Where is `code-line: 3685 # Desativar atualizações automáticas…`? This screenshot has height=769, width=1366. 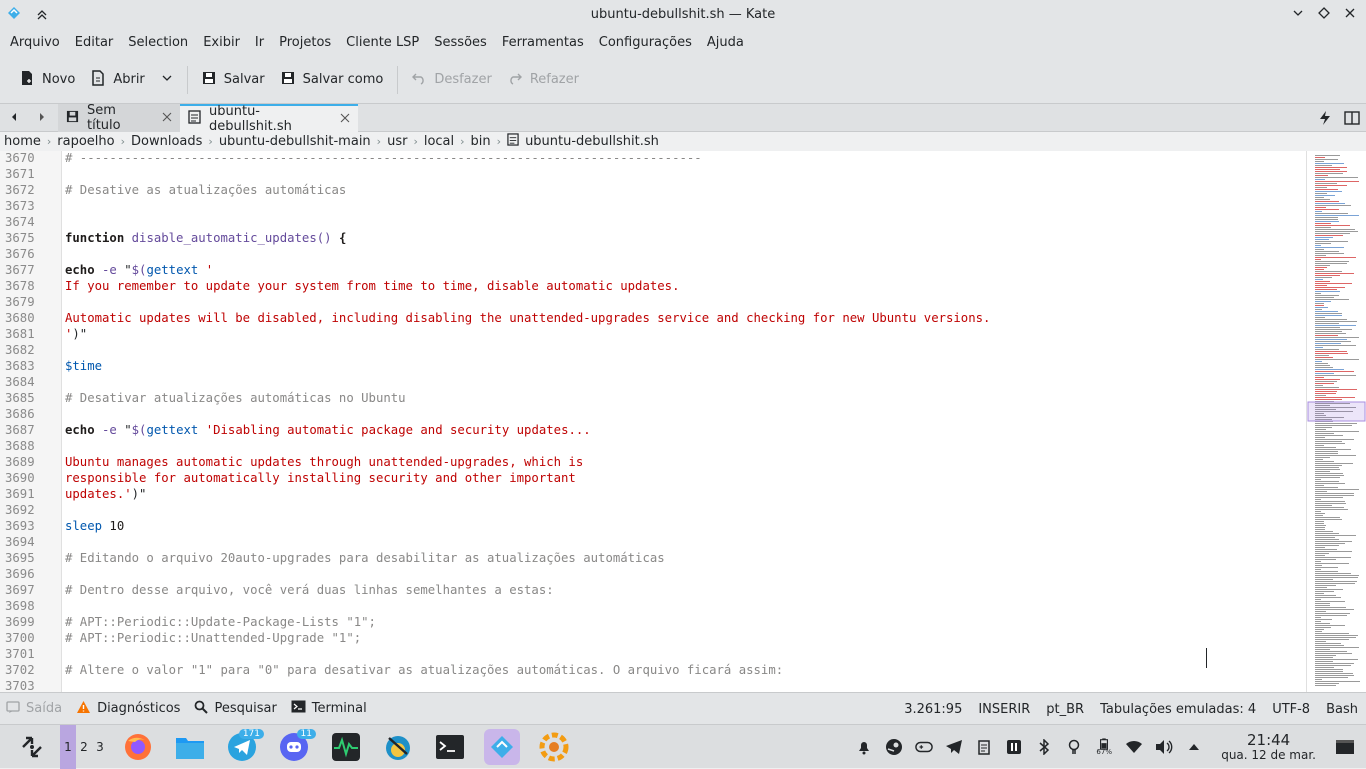
code-line: 3685 # Desativar atualizações automáticas… is located at coordinates (653, 398).